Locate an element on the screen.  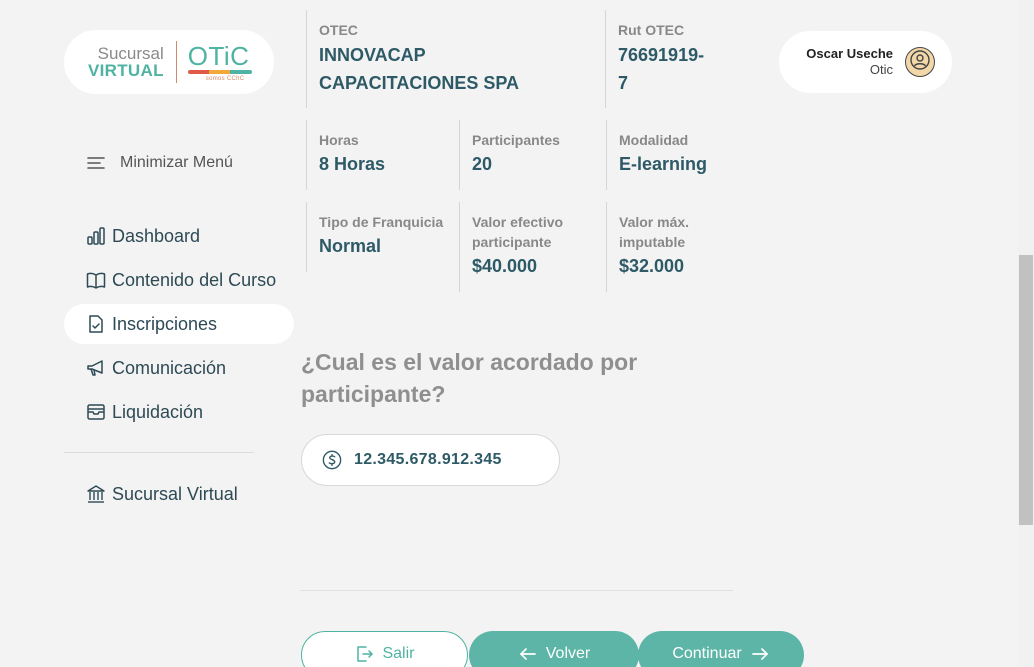
megaphone-icon is located at coordinates (96, 368).